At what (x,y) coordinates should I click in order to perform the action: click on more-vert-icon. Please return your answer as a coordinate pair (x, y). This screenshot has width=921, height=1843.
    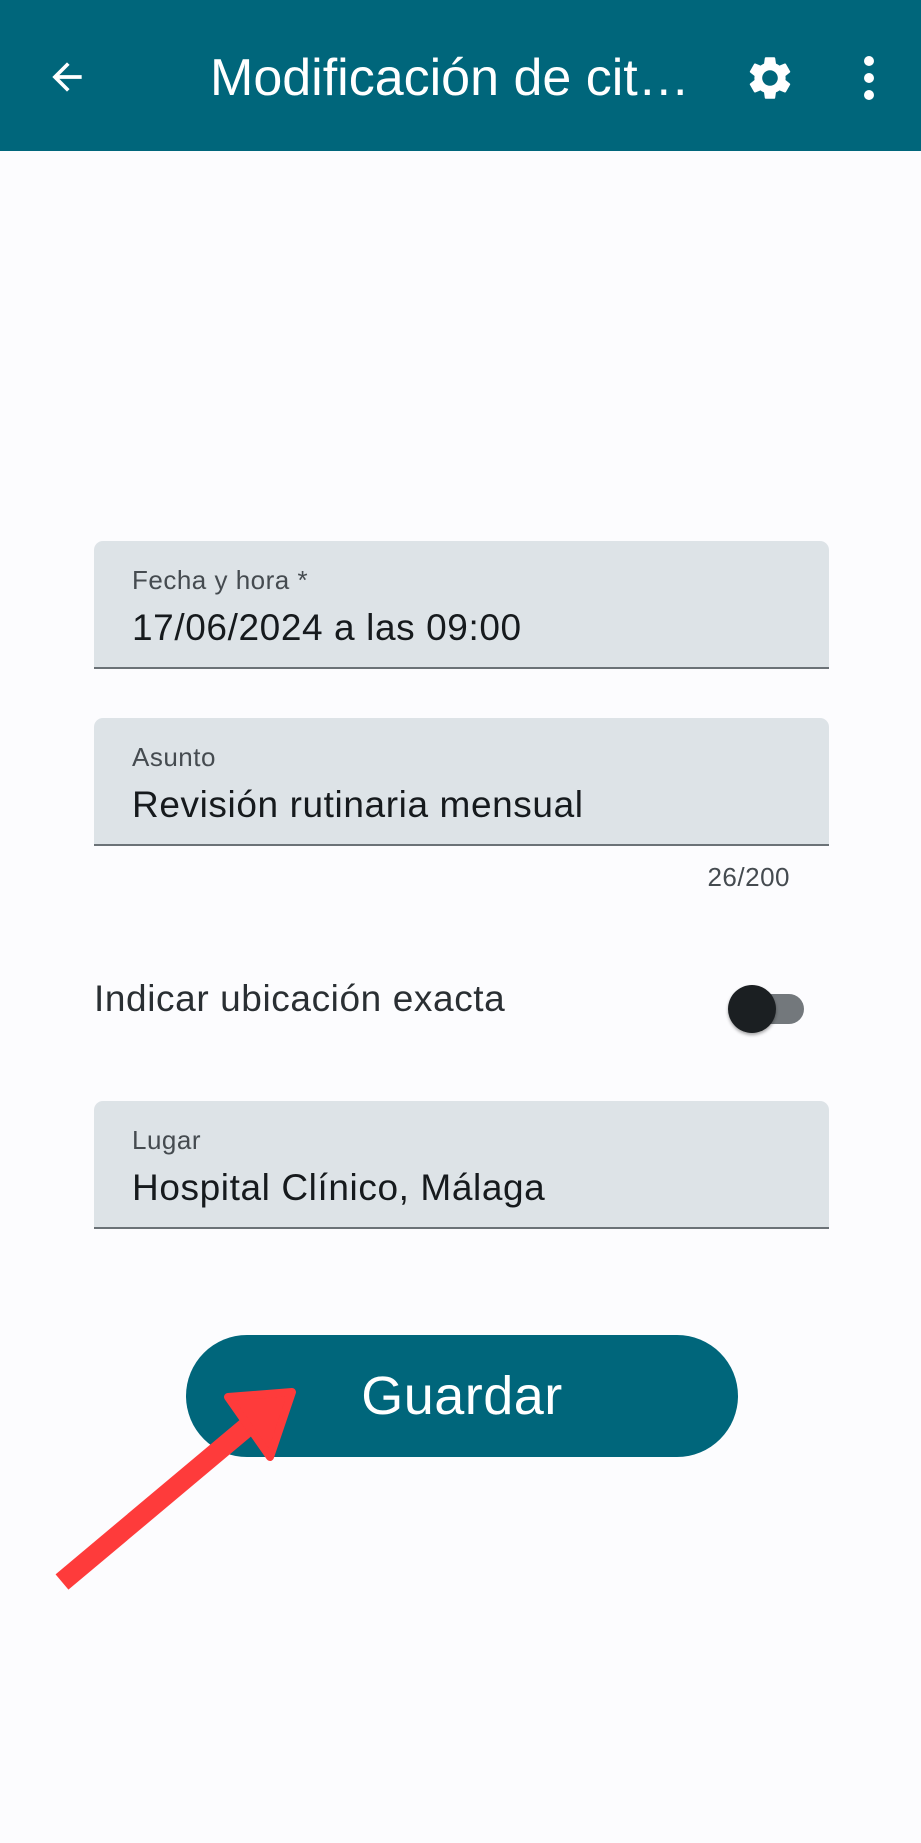
    Looking at the image, I should click on (869, 78).